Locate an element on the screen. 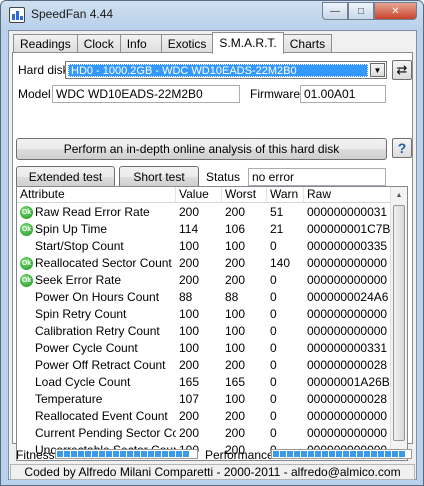  extended-test-button: Extended test is located at coordinates (65, 177).